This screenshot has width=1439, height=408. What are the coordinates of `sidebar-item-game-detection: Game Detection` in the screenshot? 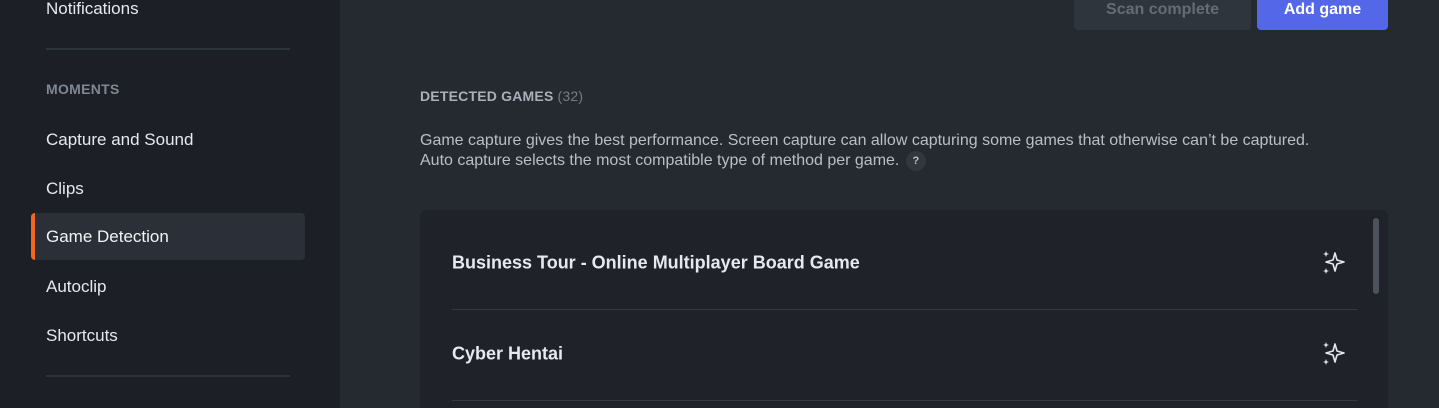 It's located at (168, 236).